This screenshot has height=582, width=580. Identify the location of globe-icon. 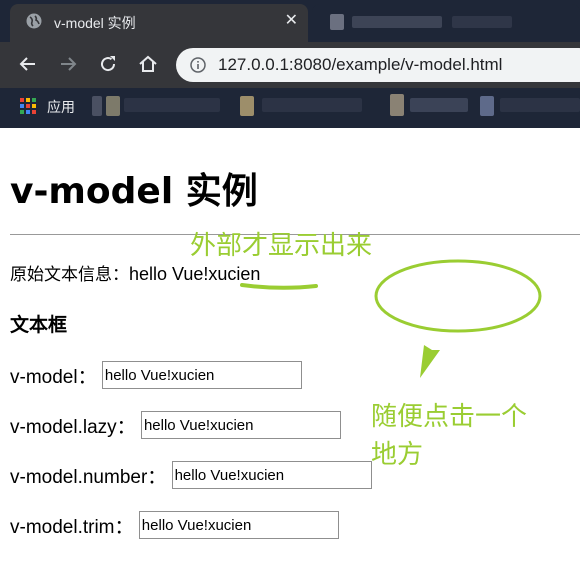
(34, 21).